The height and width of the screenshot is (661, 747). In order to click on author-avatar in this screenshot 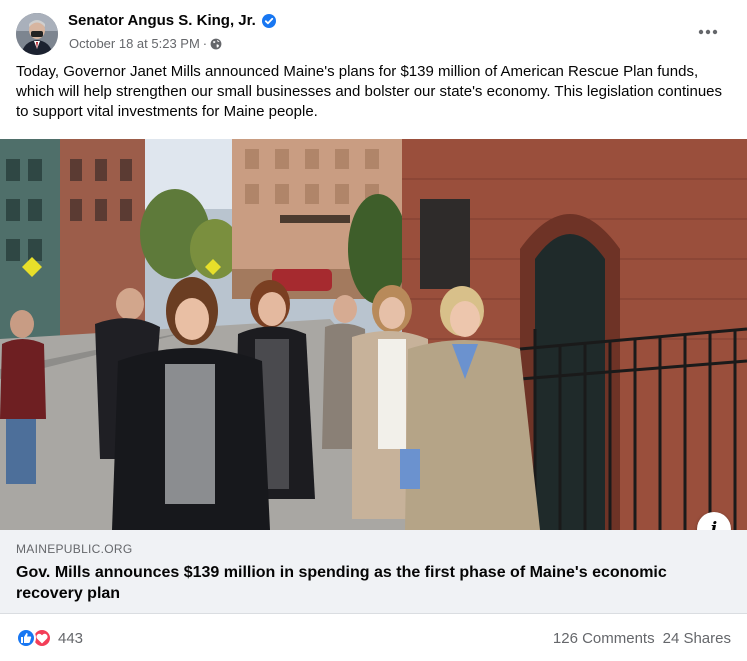, I will do `click(37, 34)`.